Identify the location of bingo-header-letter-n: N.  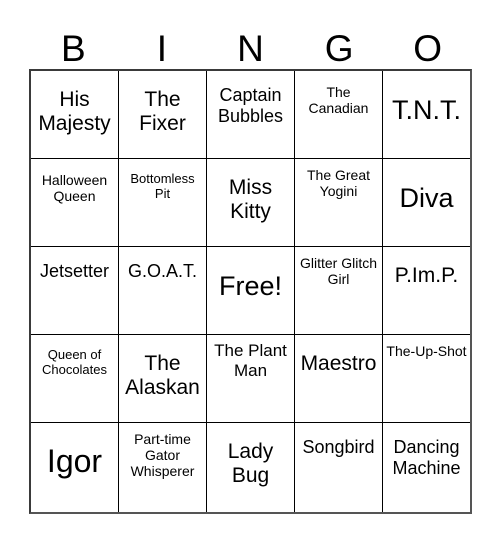
(250, 48).